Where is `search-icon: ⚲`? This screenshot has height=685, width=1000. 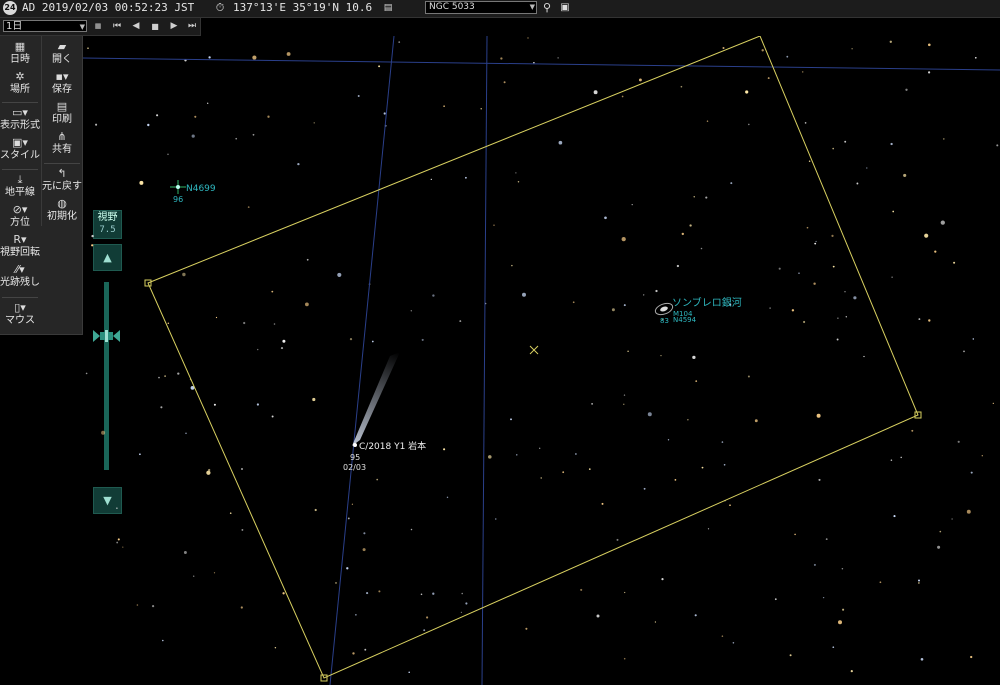 search-icon: ⚲ is located at coordinates (547, 8).